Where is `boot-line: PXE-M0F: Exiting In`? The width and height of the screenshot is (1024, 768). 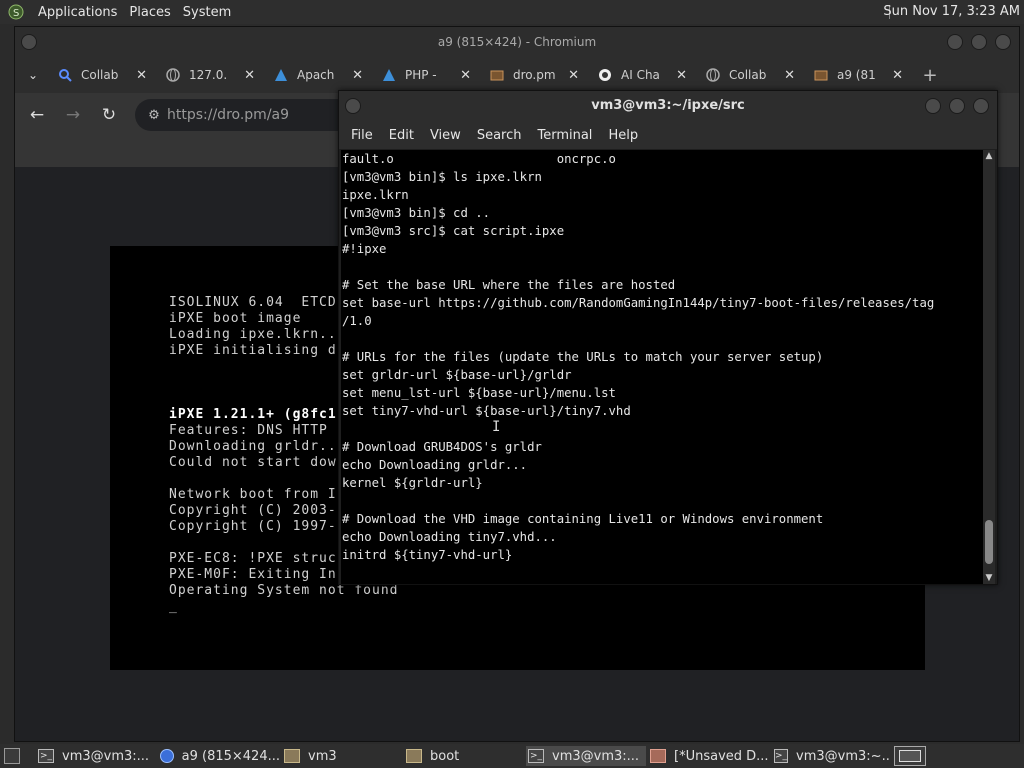
boot-line: PXE-M0F: Exiting In is located at coordinates (253, 574).